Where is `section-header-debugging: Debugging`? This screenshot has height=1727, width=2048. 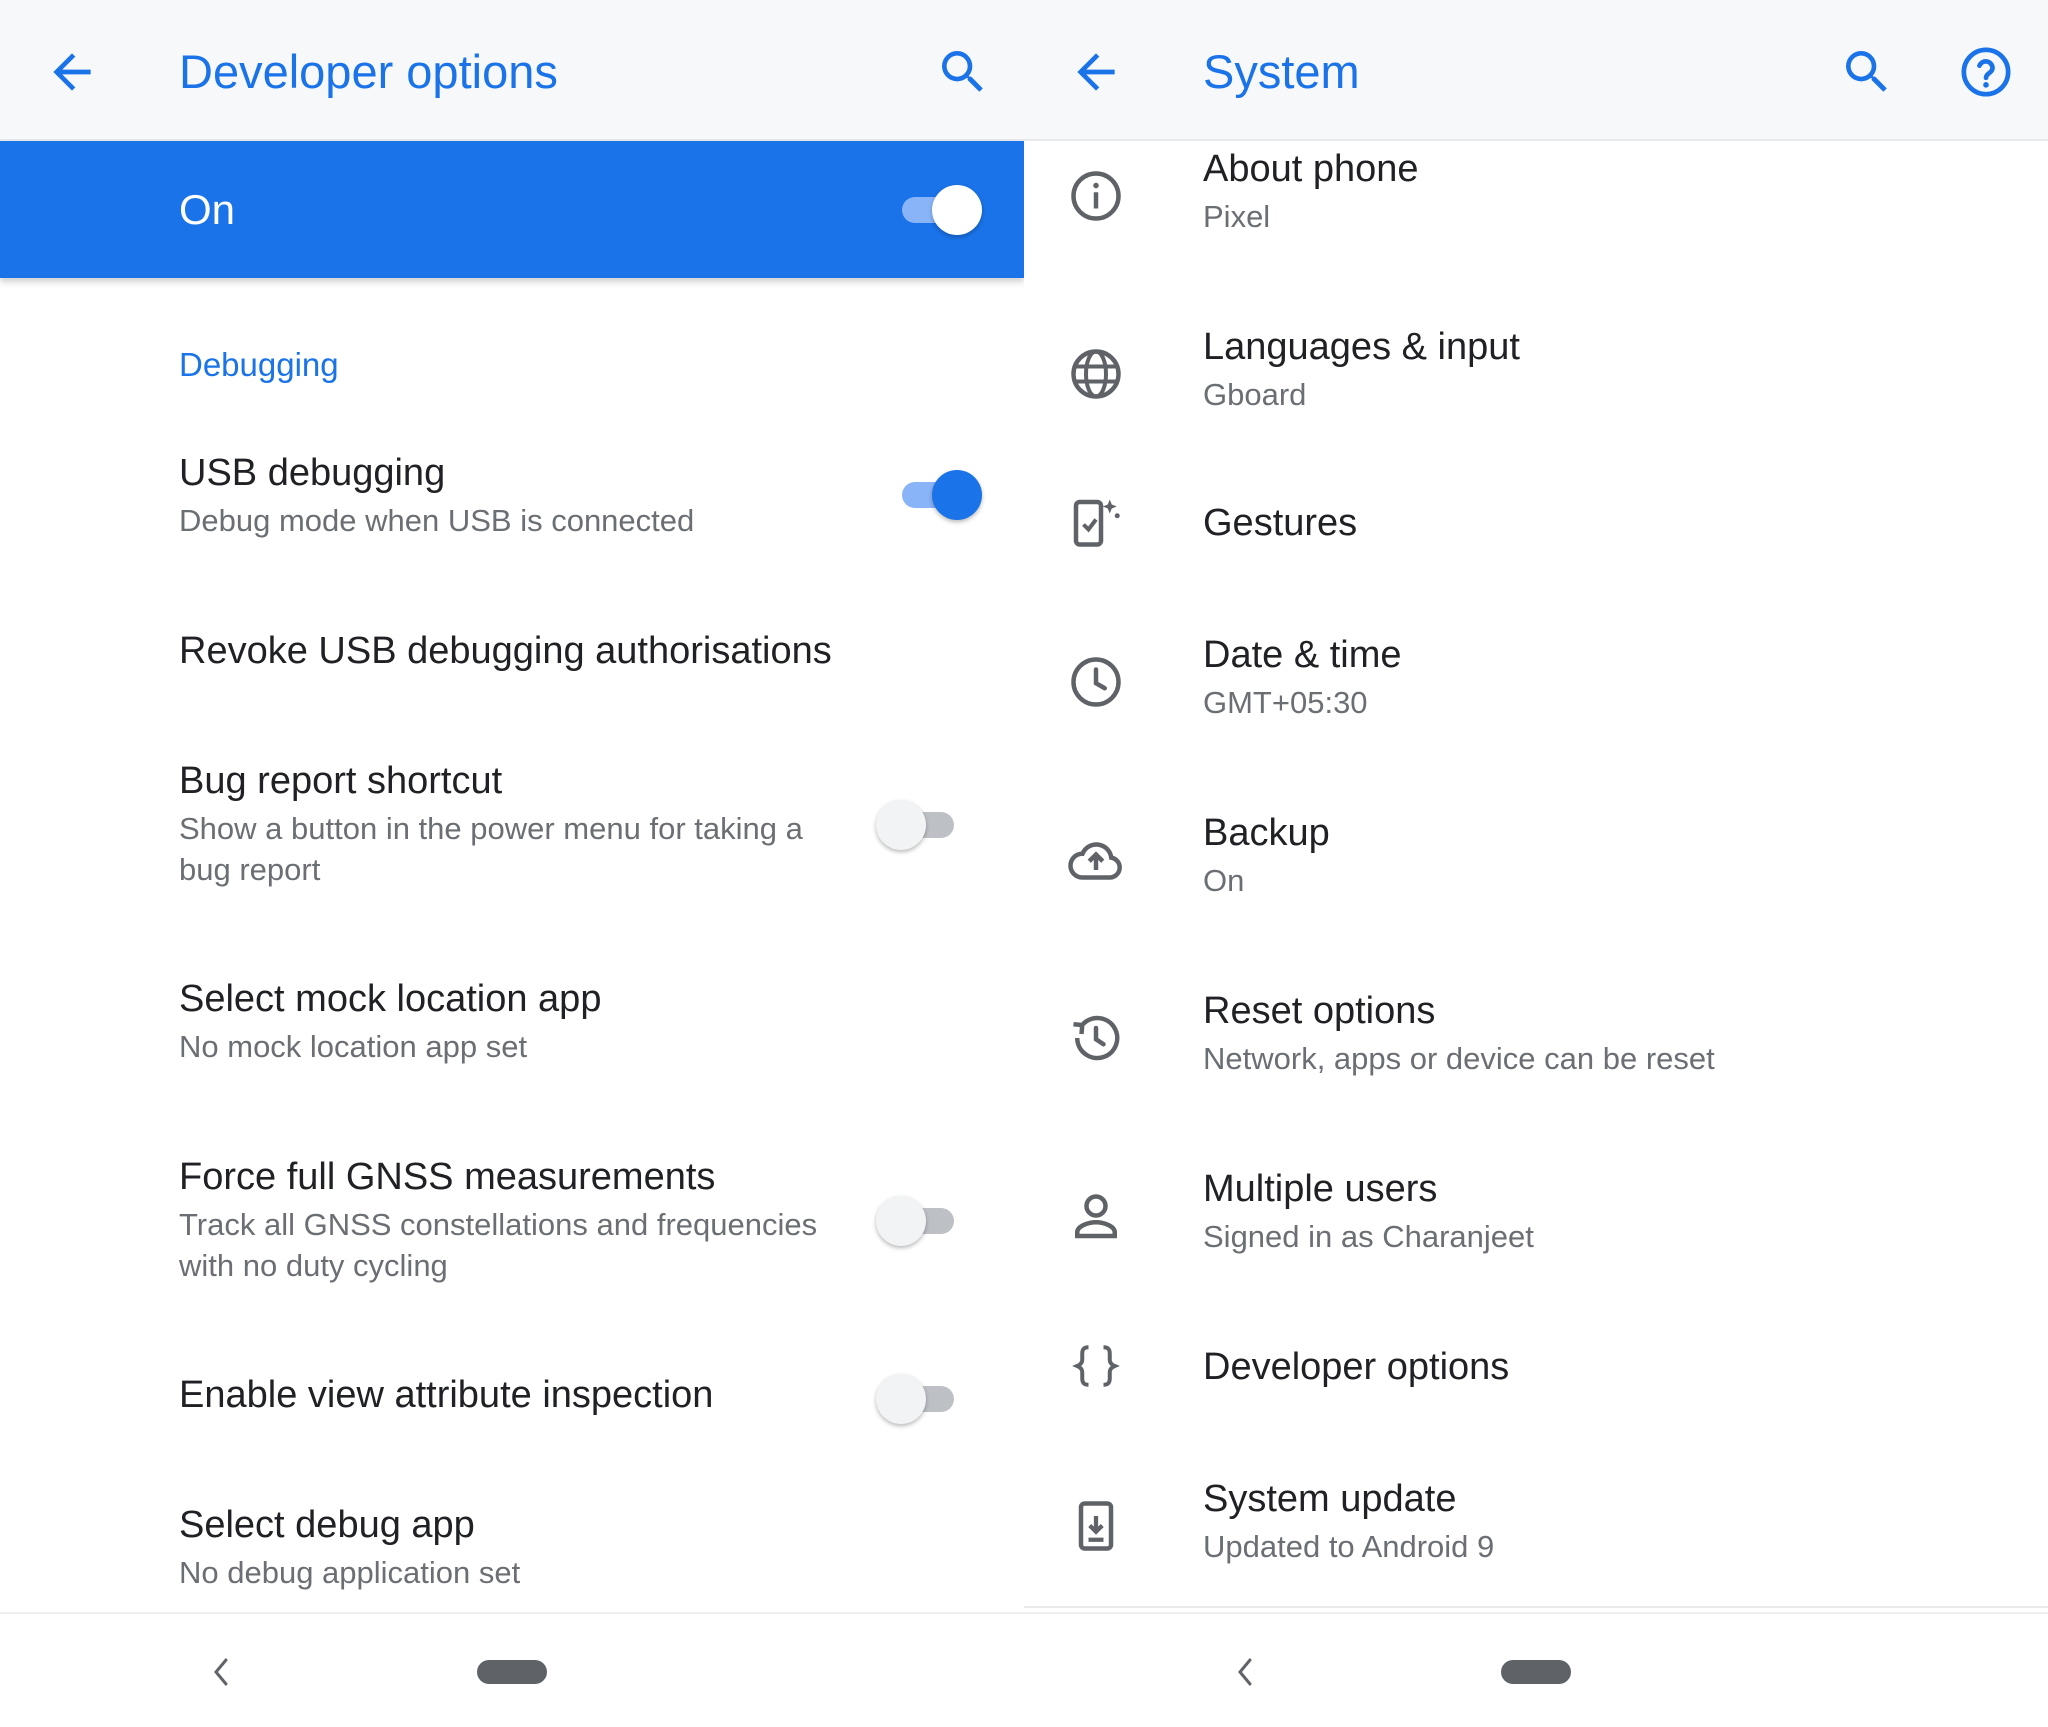
section-header-debugging: Debugging is located at coordinates (259, 364).